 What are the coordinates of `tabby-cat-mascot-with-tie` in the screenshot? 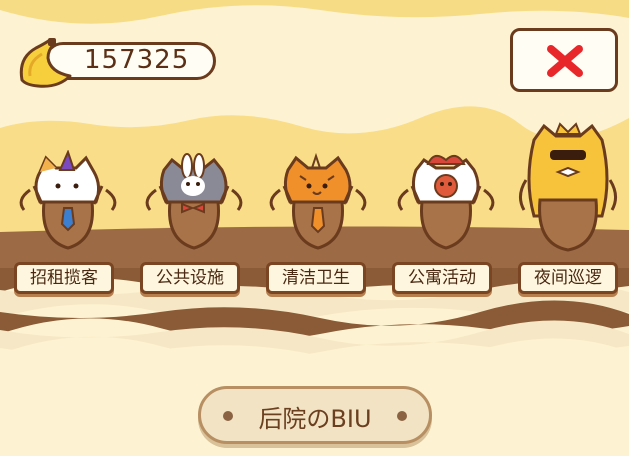 It's located at (318, 202).